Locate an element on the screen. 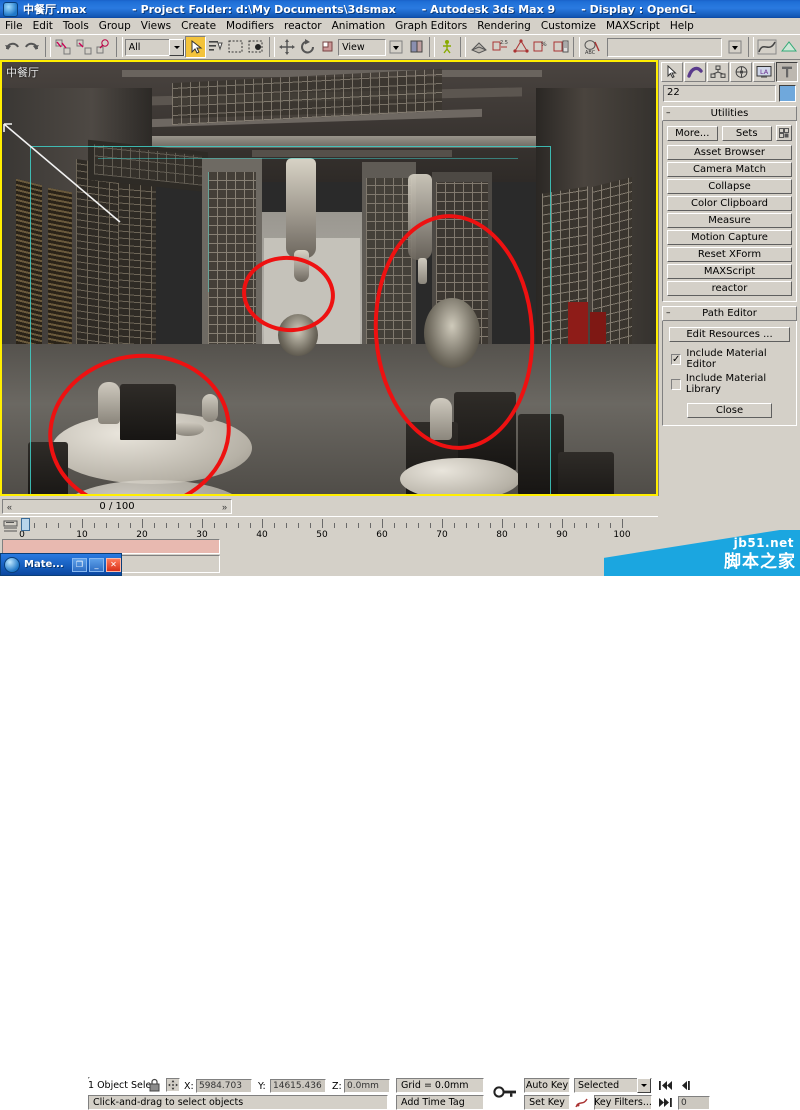 Image resolution: width=800 pixels, height=1110 pixels. include-material-editor-checkbox: ✓ is located at coordinates (676, 359).